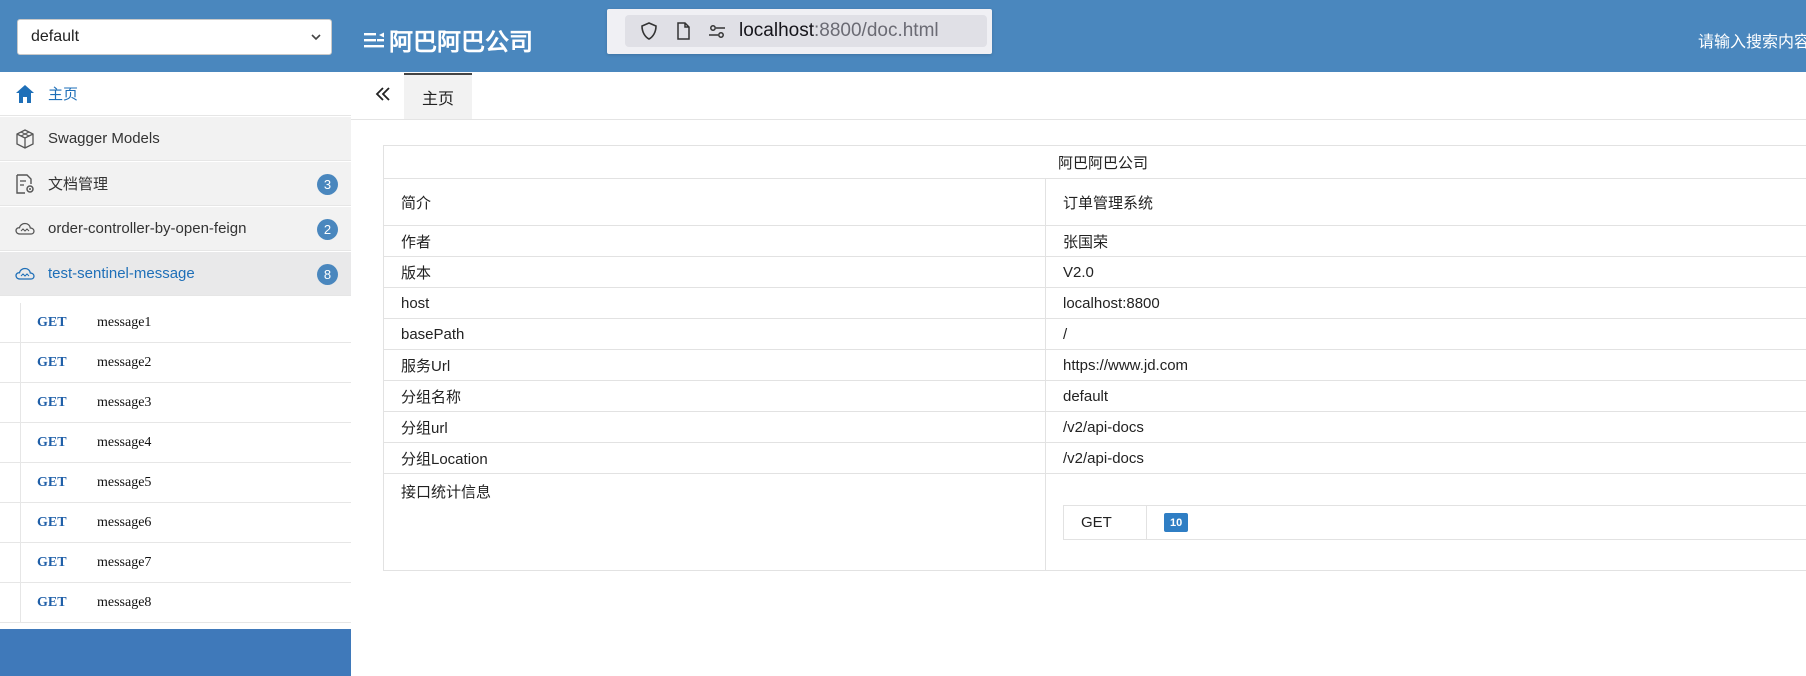 This screenshot has height=676, width=1806. I want to click on row-value: default, so click(1425, 396).